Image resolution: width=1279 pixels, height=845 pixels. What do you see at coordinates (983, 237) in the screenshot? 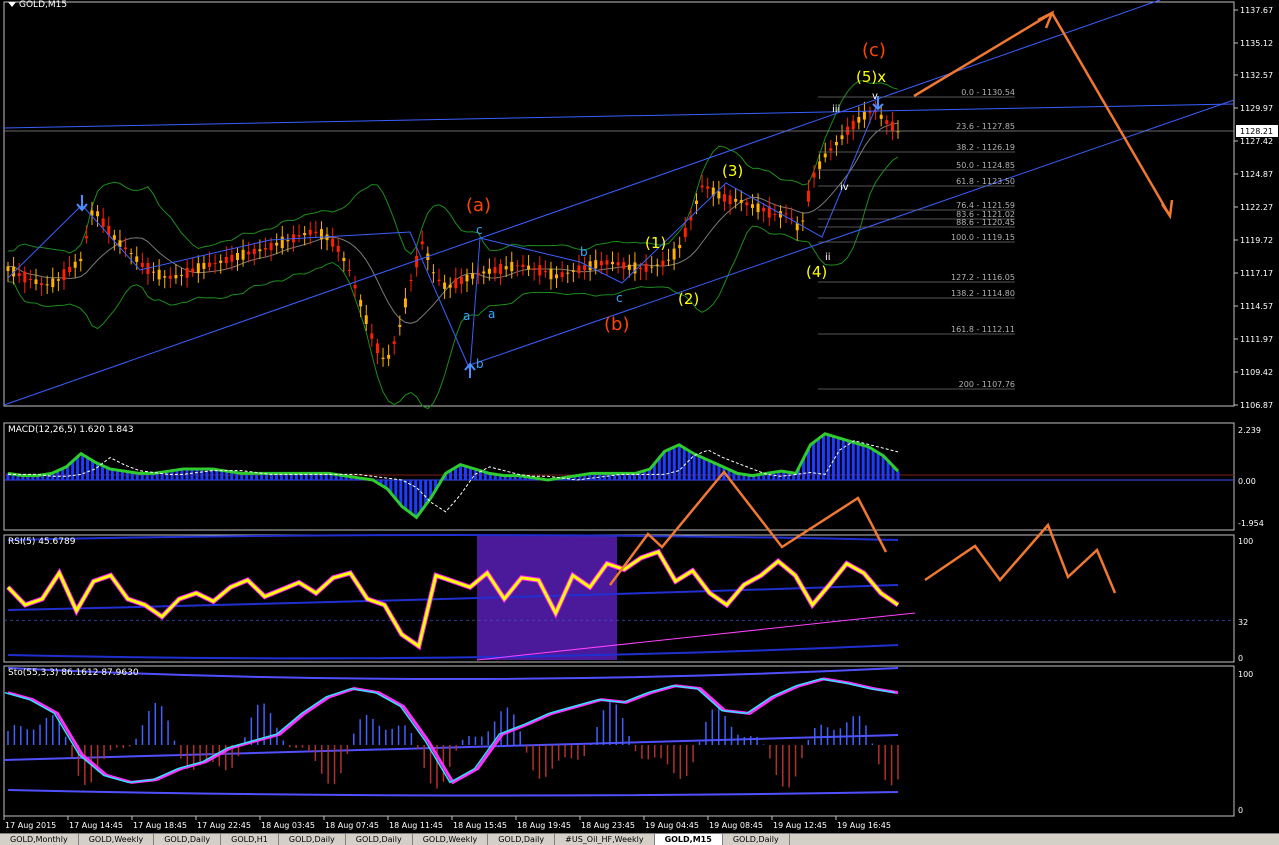
I see `fib-label: 100.0 - 1119.15` at bounding box center [983, 237].